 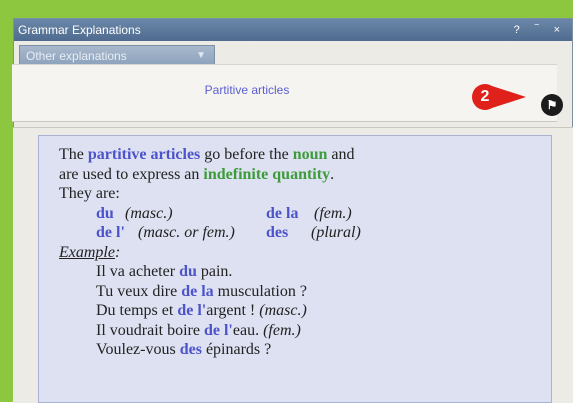 What do you see at coordinates (87, 252) in the screenshot?
I see `example-label: Example` at bounding box center [87, 252].